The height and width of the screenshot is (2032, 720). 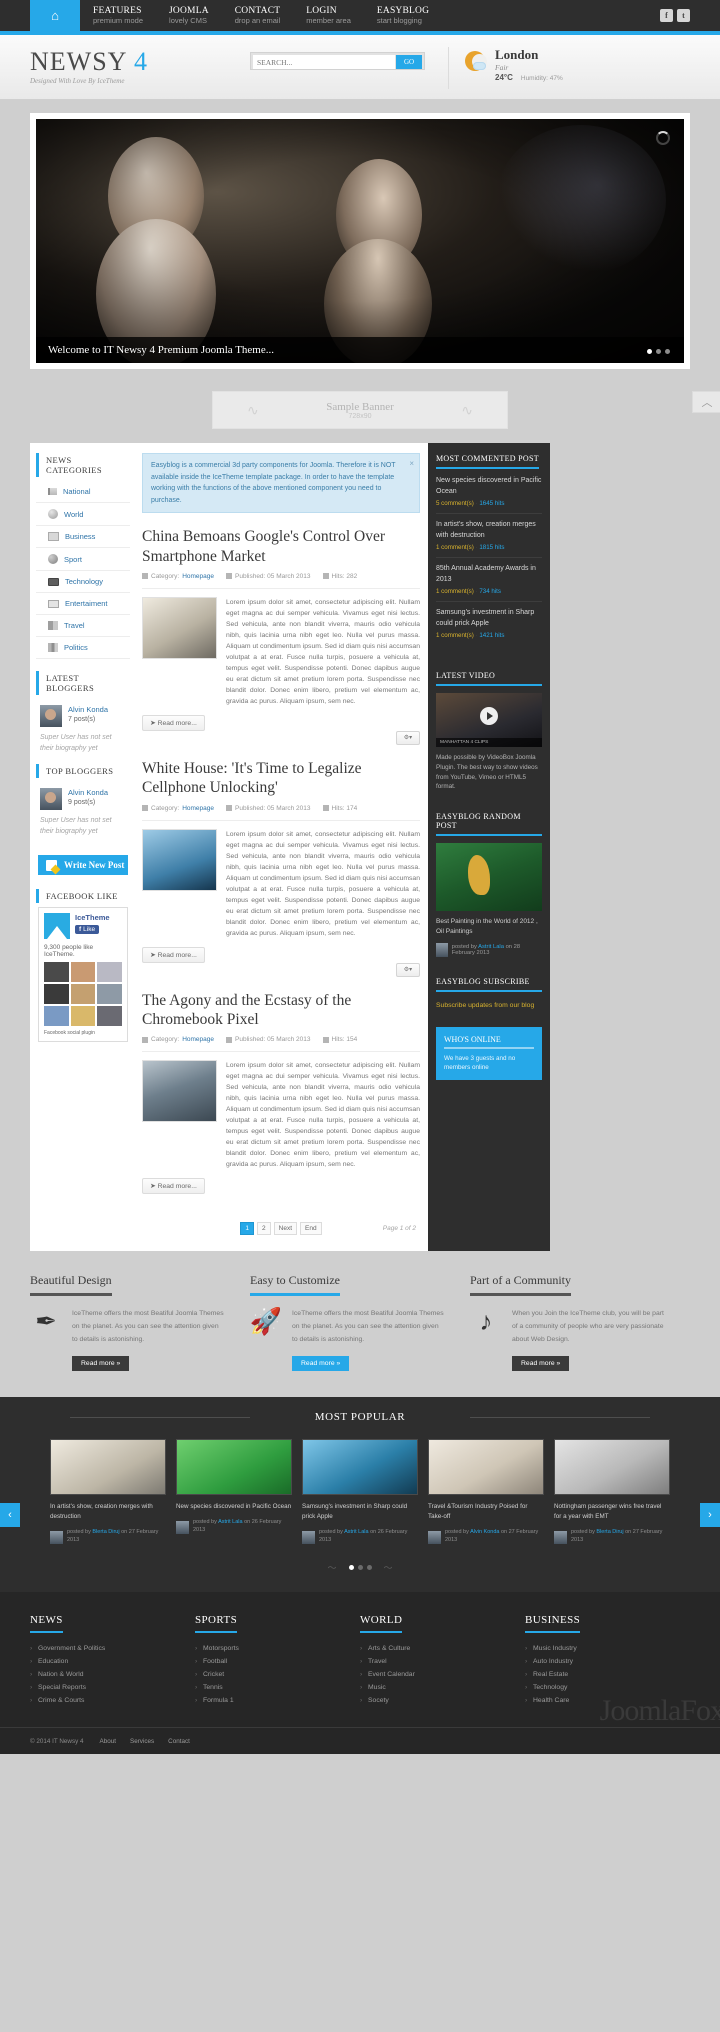 What do you see at coordinates (118, 16) in the screenshot?
I see `menu-item-features: FEATURES premium mode` at bounding box center [118, 16].